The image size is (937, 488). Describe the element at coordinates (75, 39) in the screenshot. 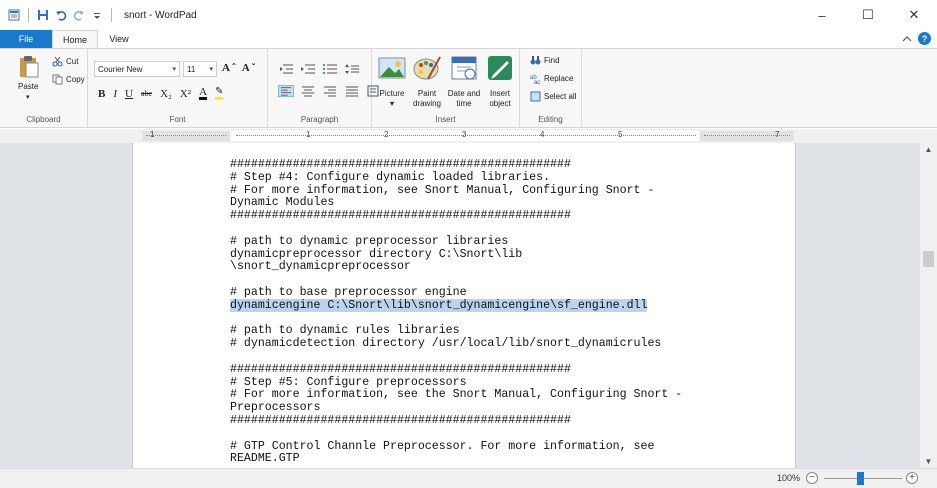

I see `tab-home: Home` at that location.